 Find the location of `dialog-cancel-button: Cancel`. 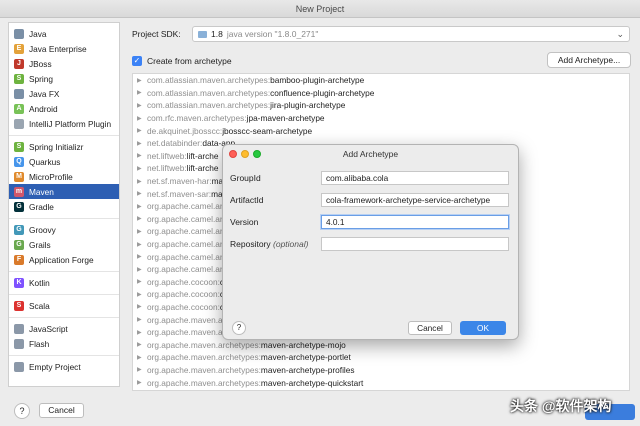

dialog-cancel-button: Cancel is located at coordinates (430, 328).